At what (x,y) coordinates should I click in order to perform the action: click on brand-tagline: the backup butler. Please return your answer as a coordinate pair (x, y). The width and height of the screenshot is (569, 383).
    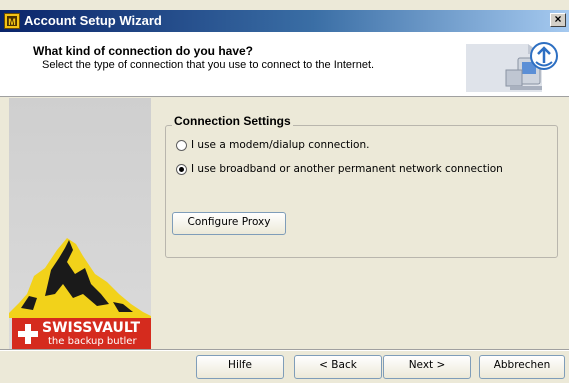
    Looking at the image, I should click on (92, 341).